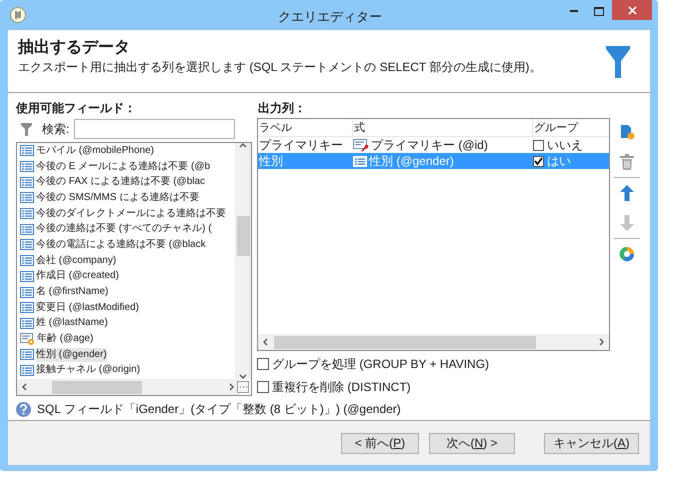 The height and width of the screenshot is (484, 673). I want to click on field-list-item: 姓 (@lastName), so click(72, 323).